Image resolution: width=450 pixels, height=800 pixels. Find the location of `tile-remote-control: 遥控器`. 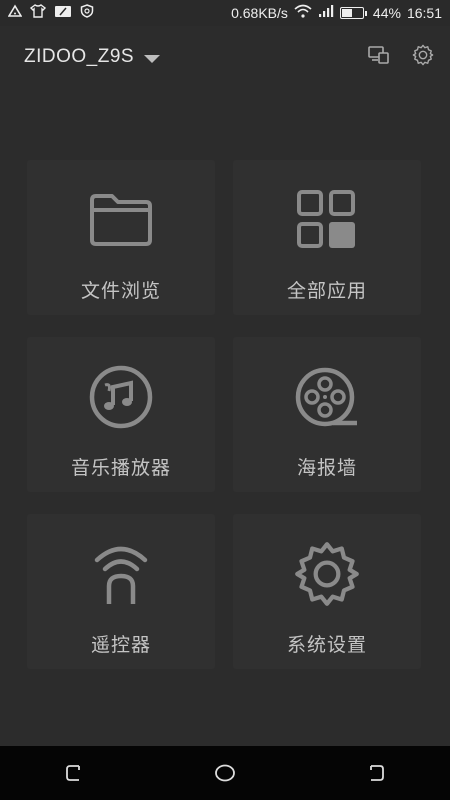

tile-remote-control: 遥控器 is located at coordinates (121, 591).